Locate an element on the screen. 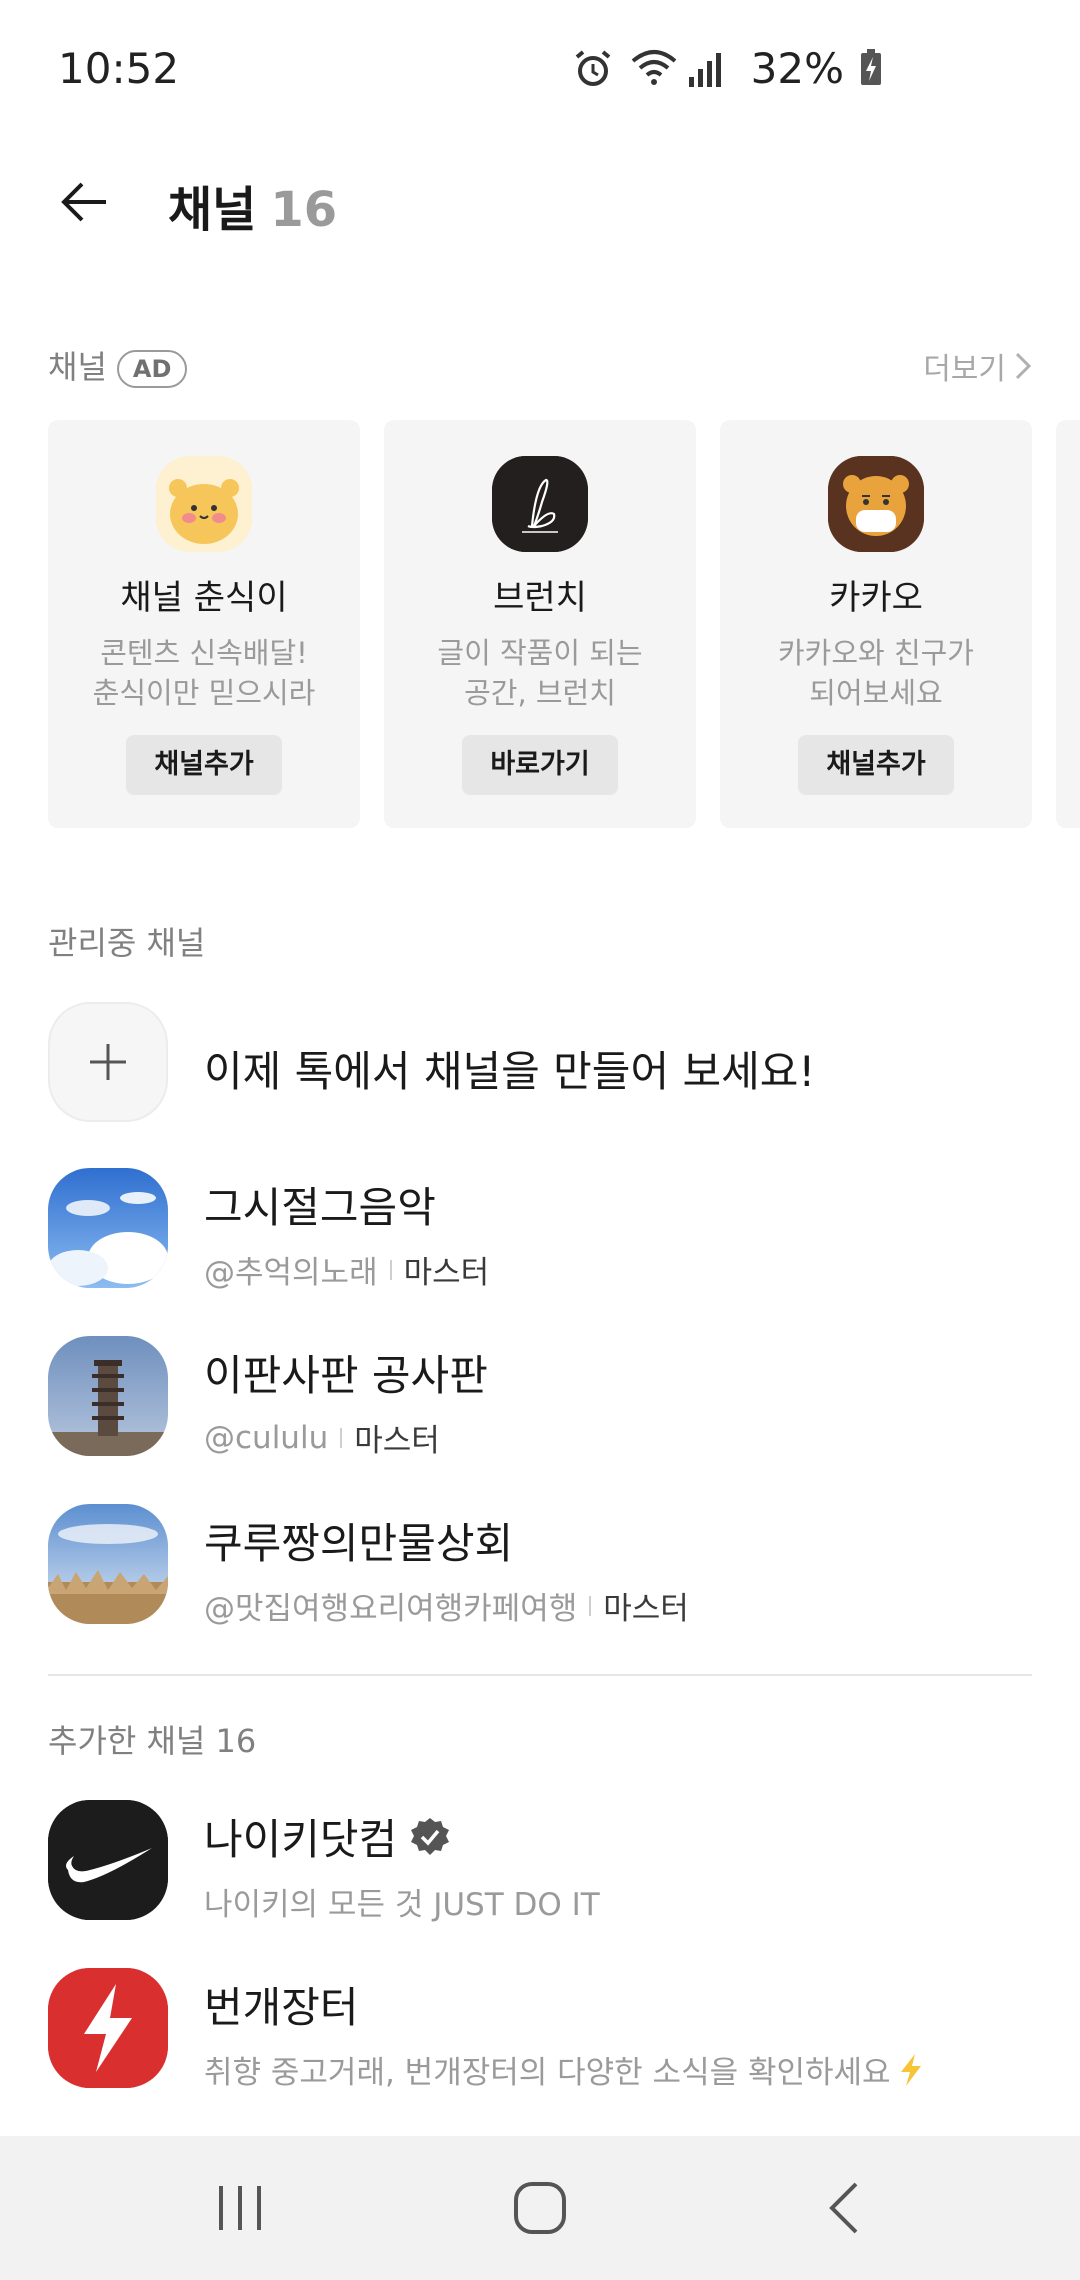 Image resolution: width=1080 pixels, height=2280 pixels. channel-handle: @cululu is located at coordinates (266, 1437).